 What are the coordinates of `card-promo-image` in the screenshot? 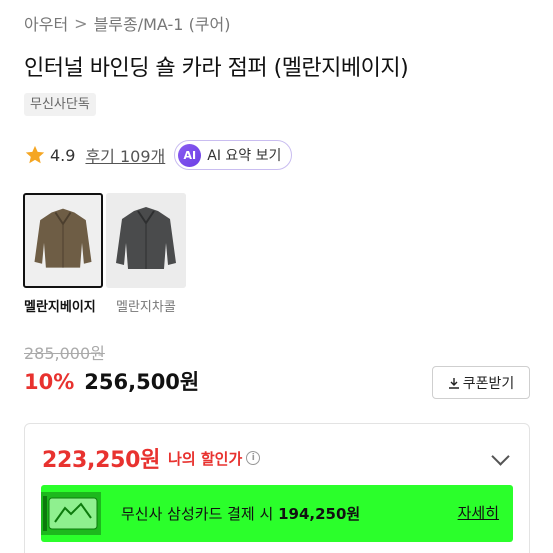 It's located at (71, 513).